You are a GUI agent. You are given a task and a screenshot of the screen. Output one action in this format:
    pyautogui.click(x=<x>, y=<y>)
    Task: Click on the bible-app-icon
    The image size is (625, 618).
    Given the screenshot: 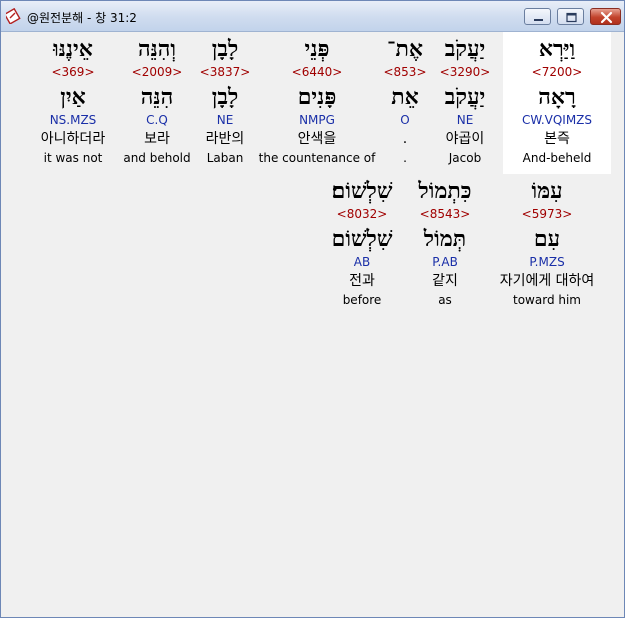 What is the action you would take?
    pyautogui.click(x=13, y=16)
    